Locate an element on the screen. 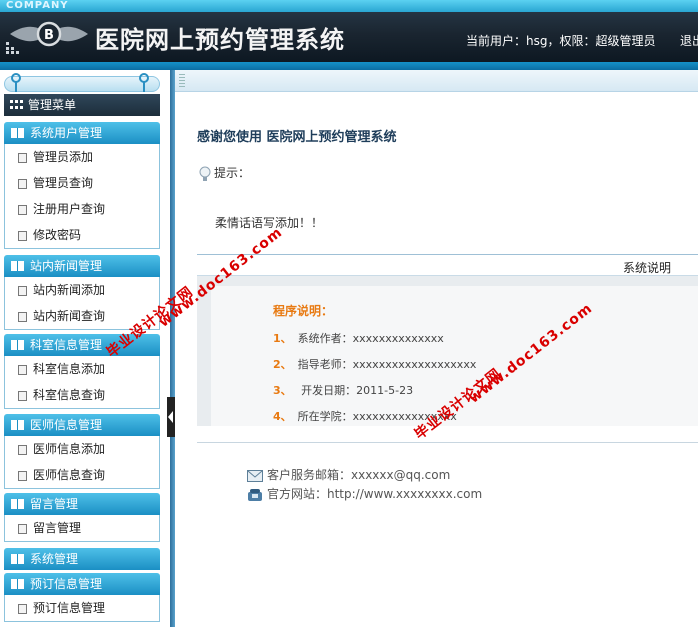 This screenshot has width=698, height=627. menu-group-doctor: 医师信息管理 医师信息添加 医师信息查询 is located at coordinates (82, 451).